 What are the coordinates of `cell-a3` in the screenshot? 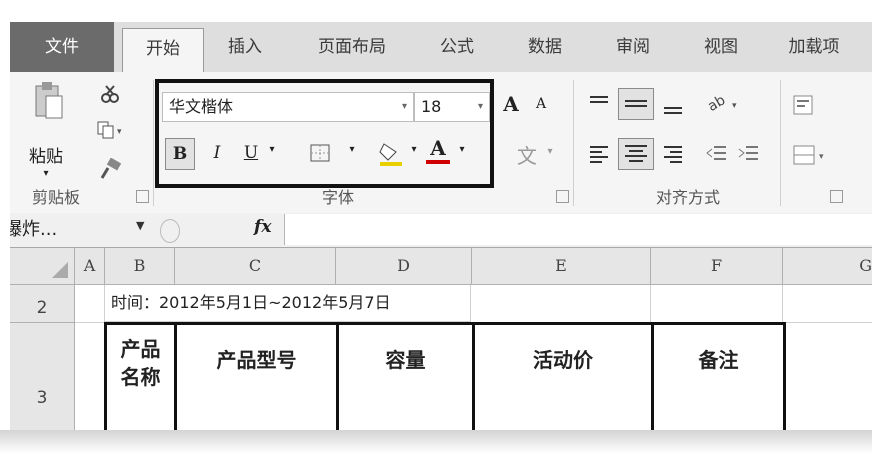 It's located at (90, 376).